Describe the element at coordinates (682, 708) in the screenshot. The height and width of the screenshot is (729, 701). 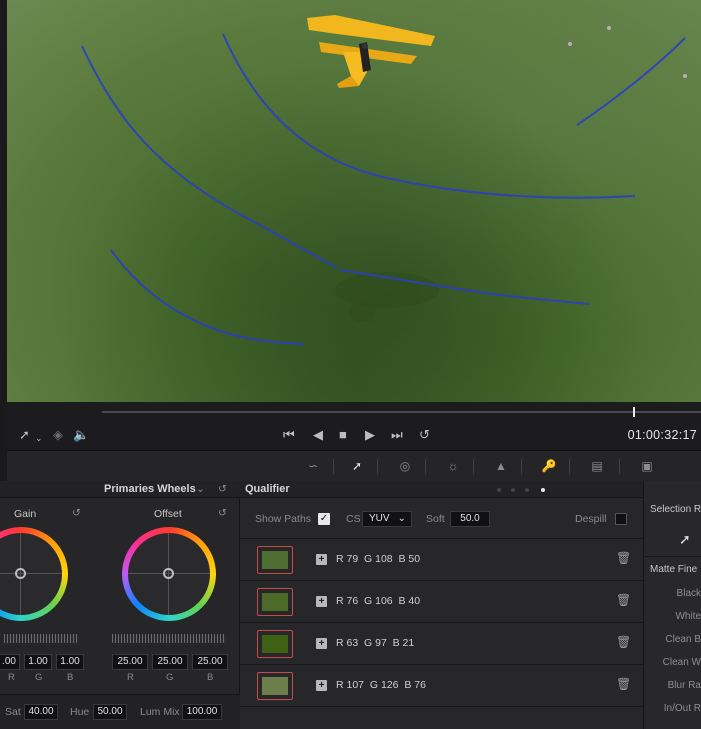
I see `in-out-ratio-label: In/Out R` at that location.